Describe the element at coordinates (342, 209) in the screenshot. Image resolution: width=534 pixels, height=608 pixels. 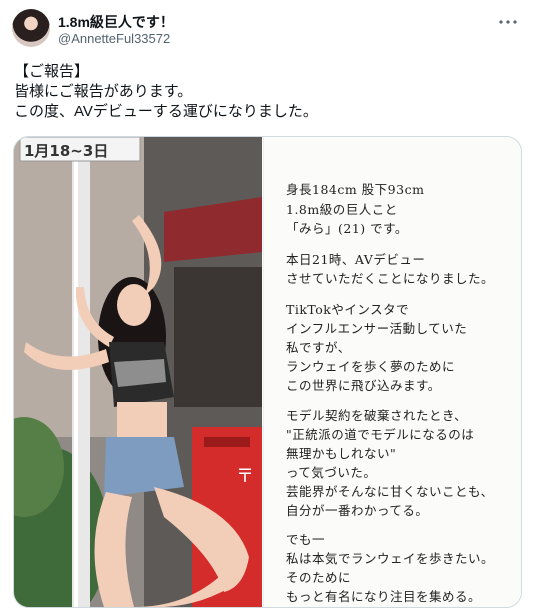
I see `note-line: 1.8m級の巨人こと` at that location.